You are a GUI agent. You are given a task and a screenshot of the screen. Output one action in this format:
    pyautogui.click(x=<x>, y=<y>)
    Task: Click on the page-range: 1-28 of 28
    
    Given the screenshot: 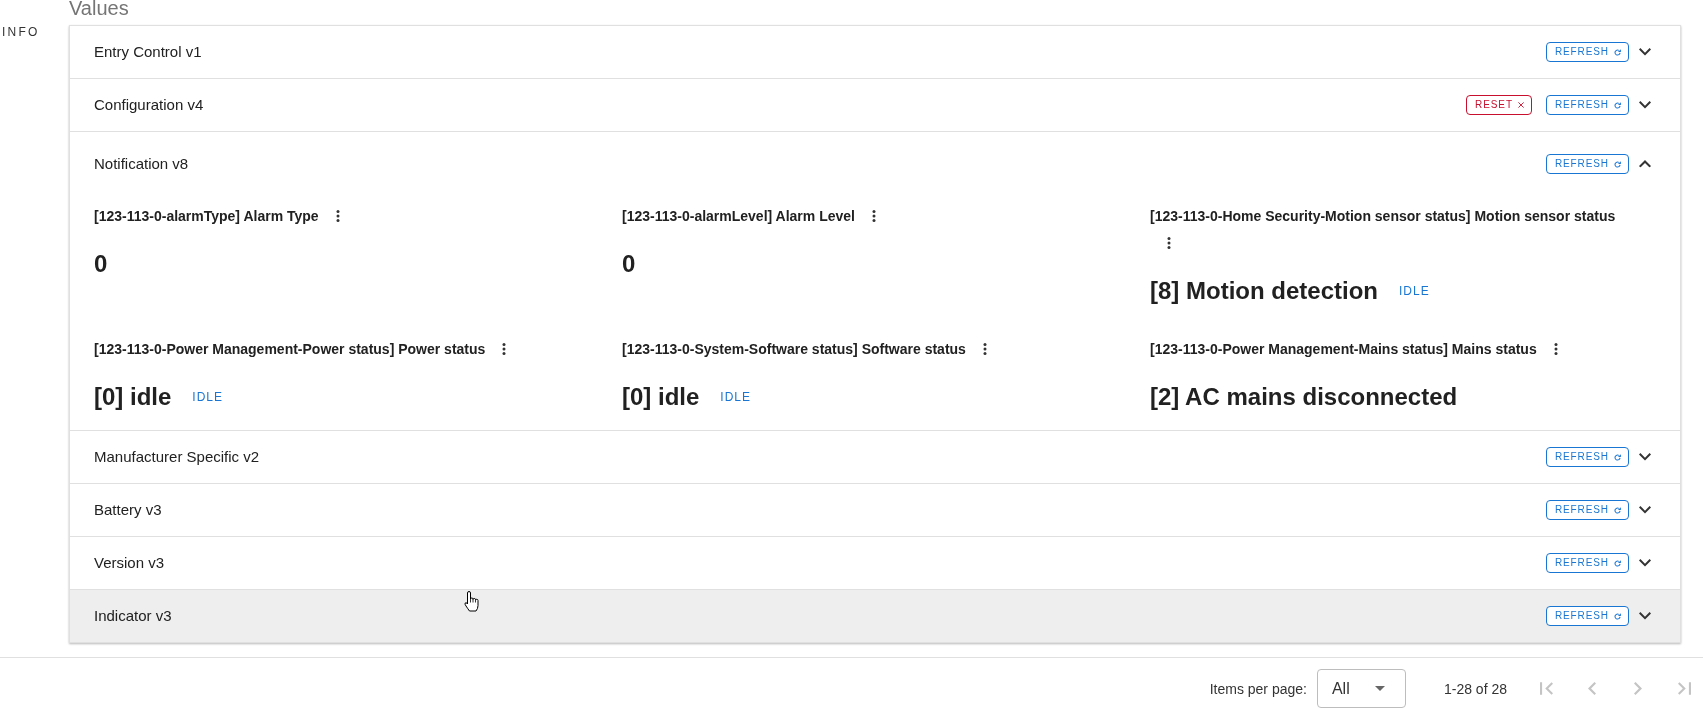 What is the action you would take?
    pyautogui.click(x=1475, y=688)
    